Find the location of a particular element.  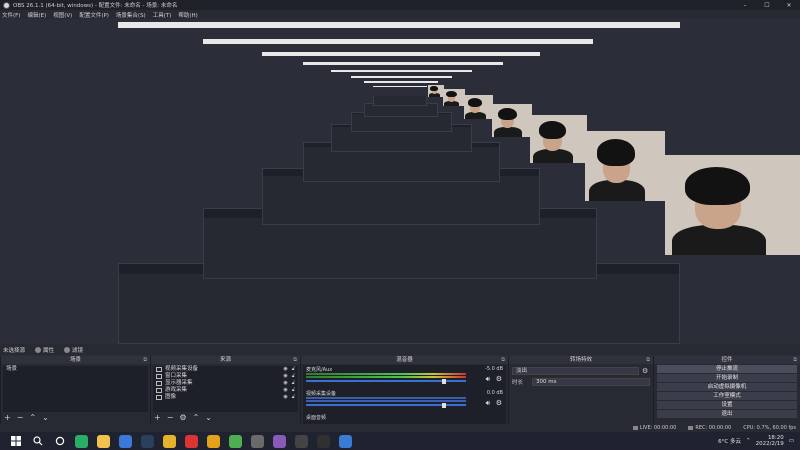

sources-list: 视频采集设备 ◉ 🔓︎ 窗口采集 ◉ 🔓︎ 显示器采集 ◉ 🔓︎ 游戏采集 ◉ 🔓︎ 图像 ◉ 🔓︎ is located at coordinates (225, 389).